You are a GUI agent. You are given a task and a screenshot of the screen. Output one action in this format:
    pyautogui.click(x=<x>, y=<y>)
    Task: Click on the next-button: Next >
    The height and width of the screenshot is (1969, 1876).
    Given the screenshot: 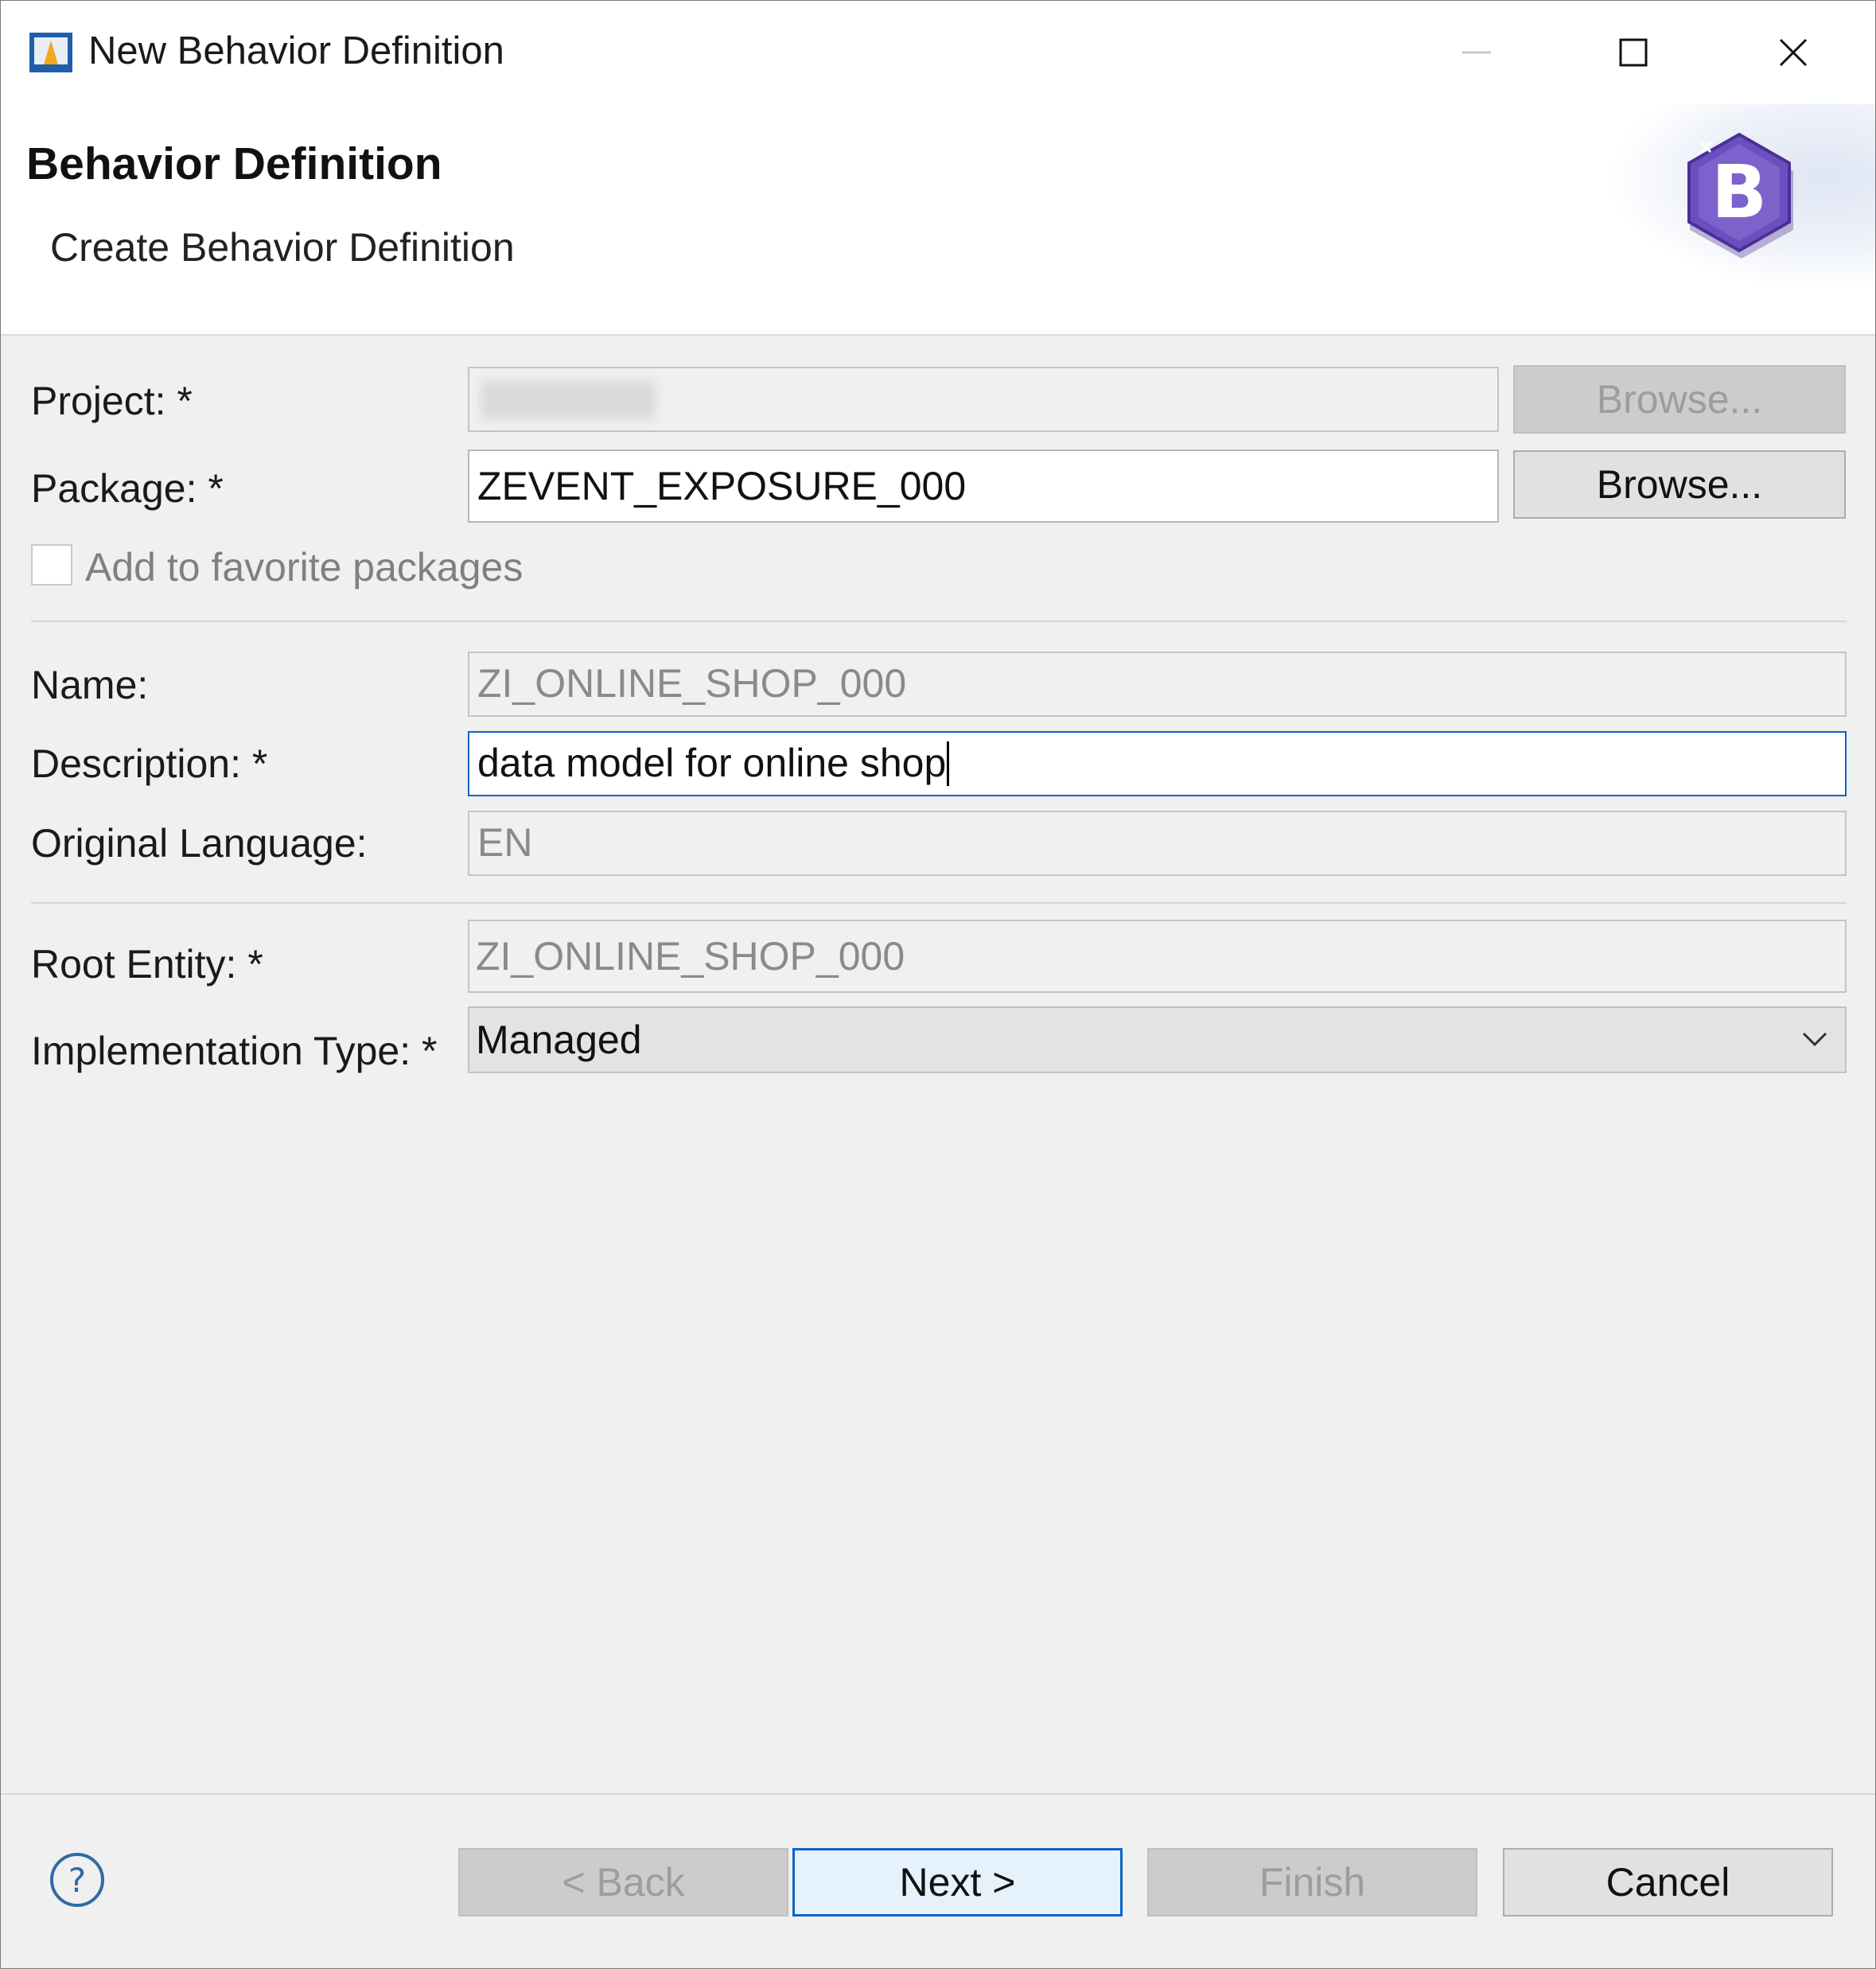 What is the action you would take?
    pyautogui.click(x=958, y=1882)
    